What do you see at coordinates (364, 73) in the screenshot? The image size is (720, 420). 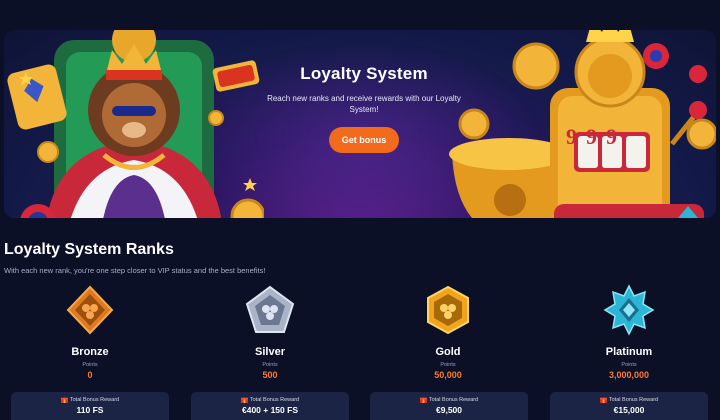 I see `hero-title: Loyalty System` at bounding box center [364, 73].